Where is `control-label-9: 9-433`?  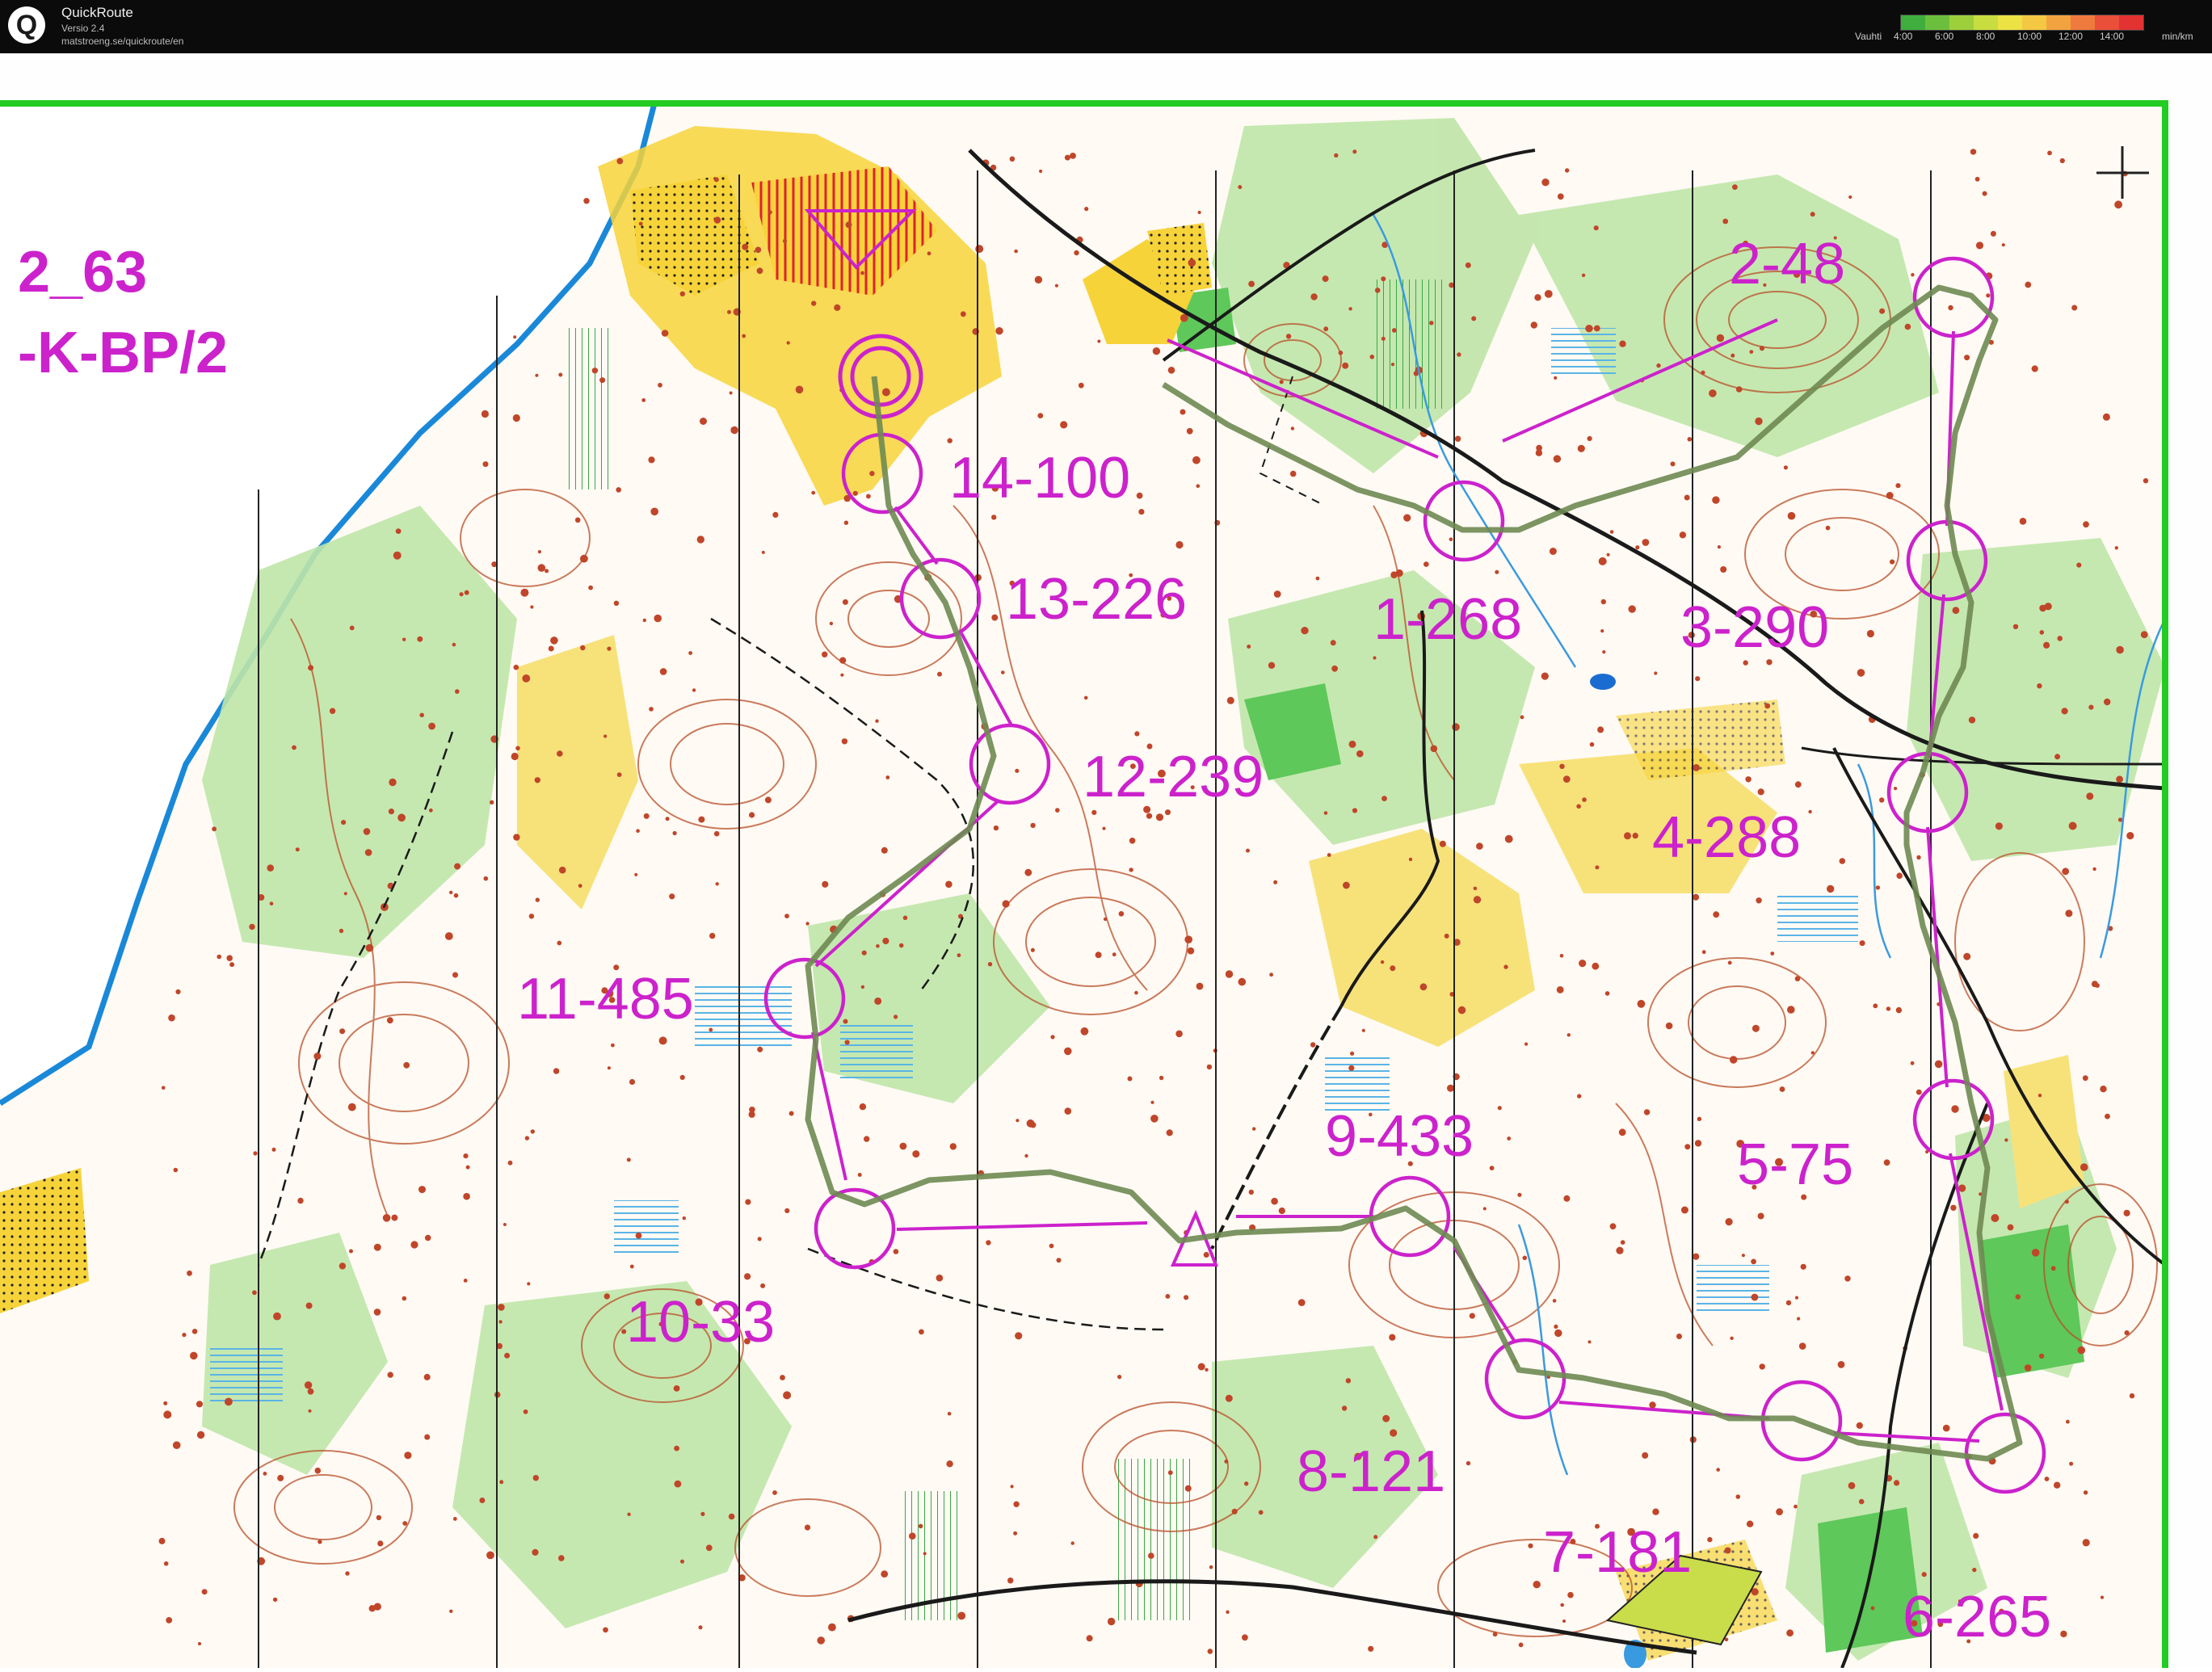 control-label-9: 9-433 is located at coordinates (1399, 1137).